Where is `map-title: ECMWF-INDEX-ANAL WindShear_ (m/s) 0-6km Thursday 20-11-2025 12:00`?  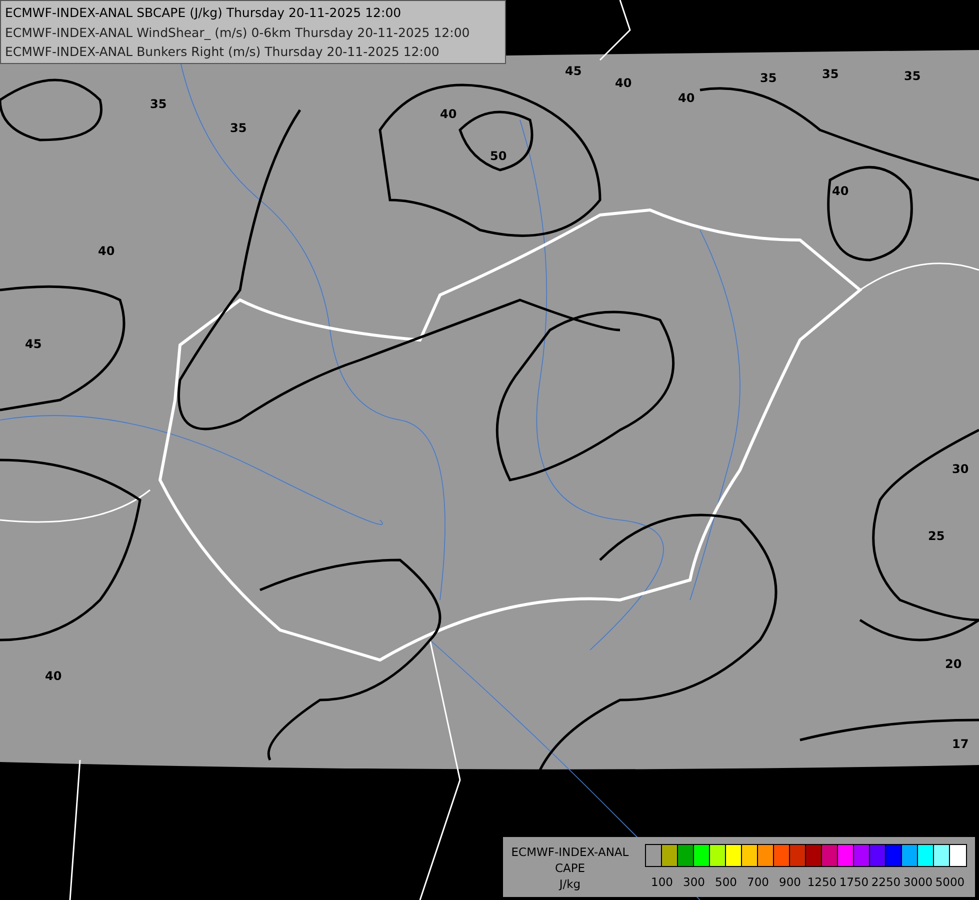
map-title: ECMWF-INDEX-ANAL WindShear_ (m/s) 0-6km Thursday 20-11-2025 12:00 is located at coordinates (238, 33).